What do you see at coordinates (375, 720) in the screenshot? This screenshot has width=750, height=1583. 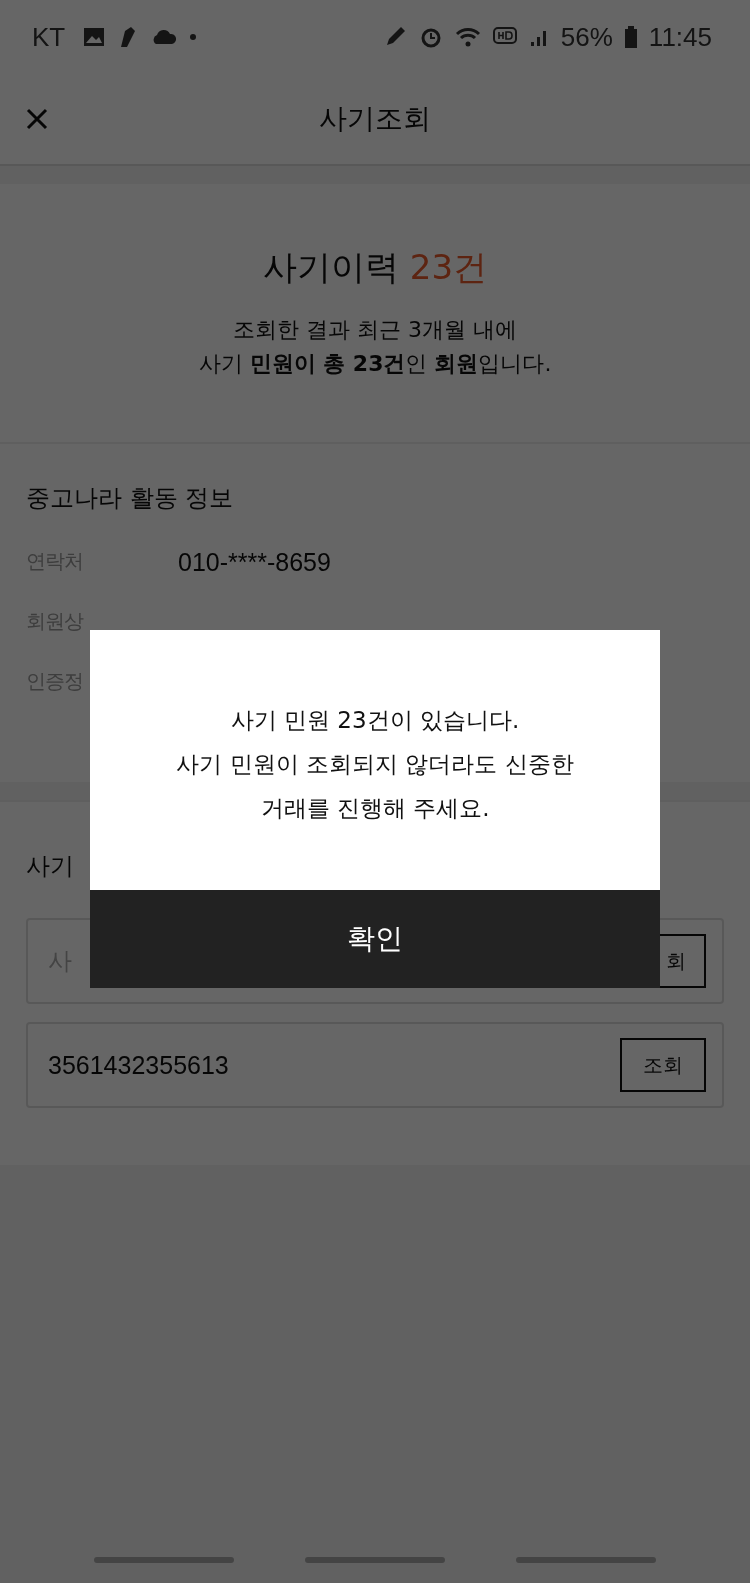 I see `dialog-message: 사기 민원 23건이 있습니다.` at bounding box center [375, 720].